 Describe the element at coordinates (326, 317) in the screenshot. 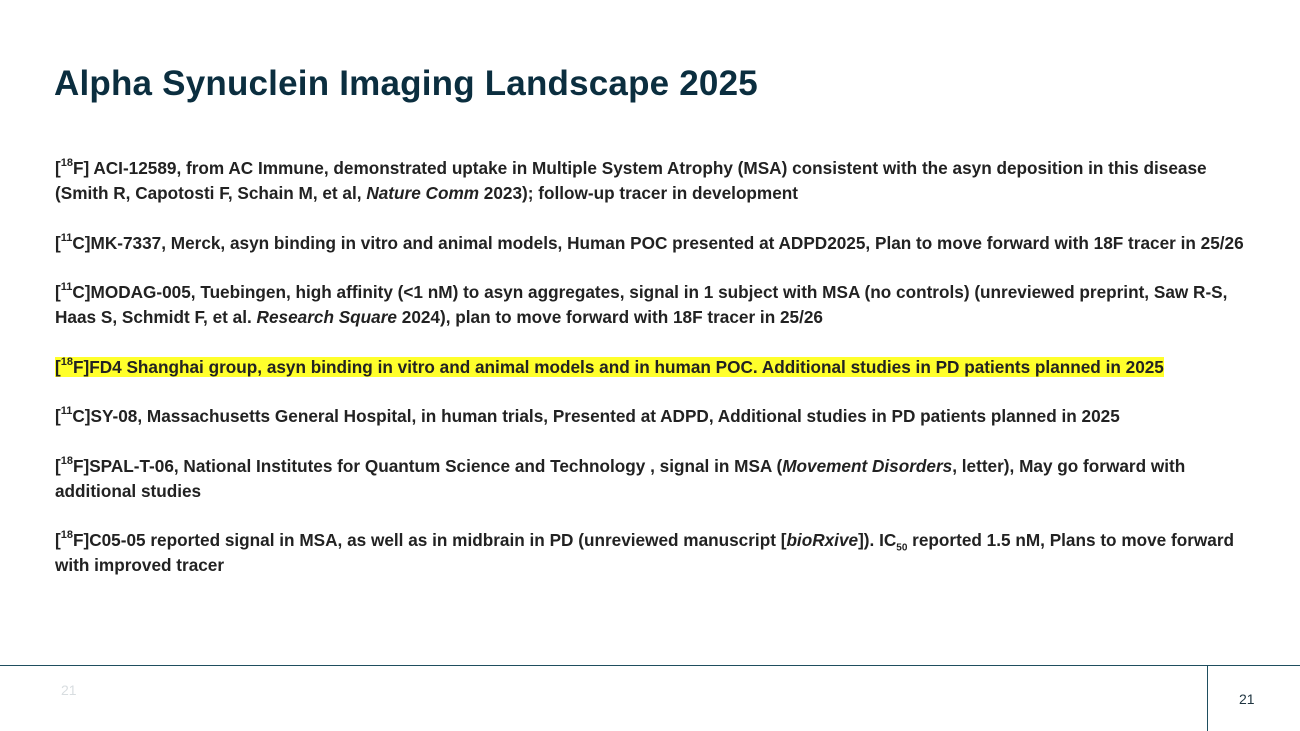

I see `journal-name: Research Square` at that location.